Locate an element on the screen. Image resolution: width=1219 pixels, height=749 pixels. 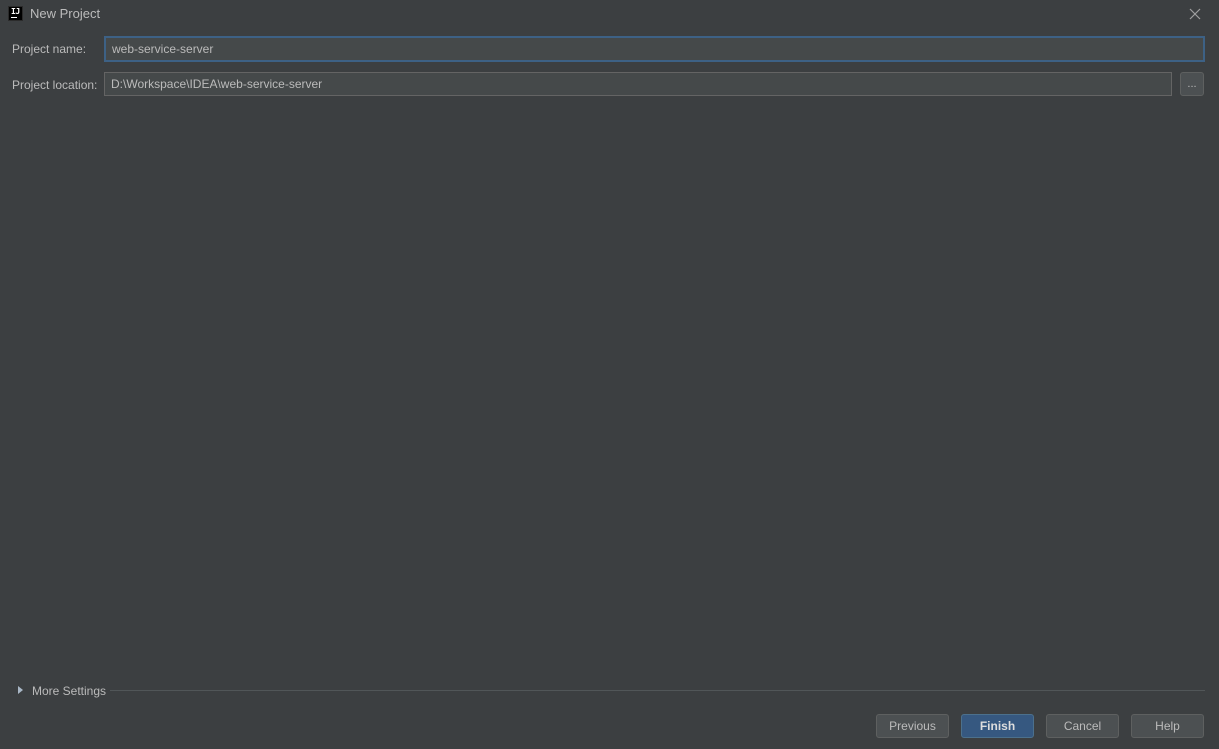
previous-button: Previous is located at coordinates (912, 726).